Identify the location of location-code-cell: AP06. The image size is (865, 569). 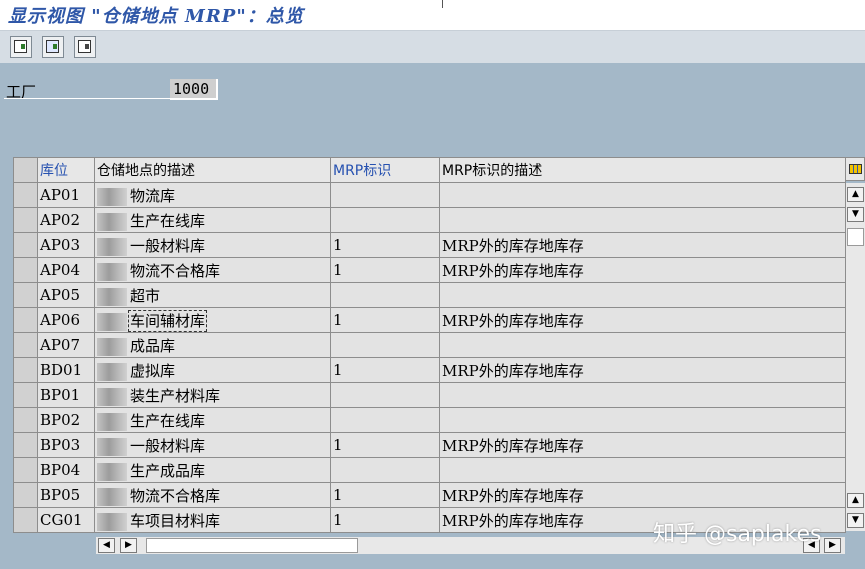
(66, 320).